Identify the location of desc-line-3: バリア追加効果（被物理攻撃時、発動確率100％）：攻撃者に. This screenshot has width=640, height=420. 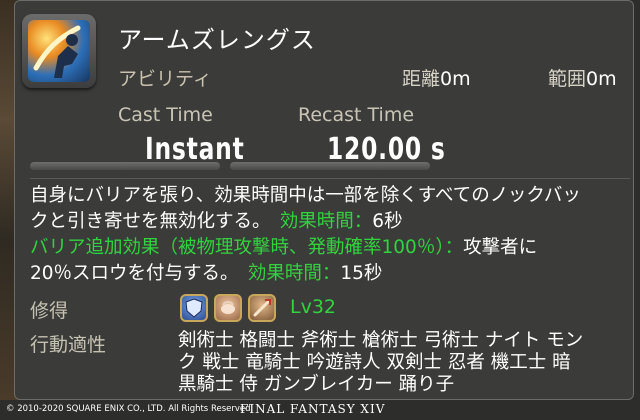
(284, 247).